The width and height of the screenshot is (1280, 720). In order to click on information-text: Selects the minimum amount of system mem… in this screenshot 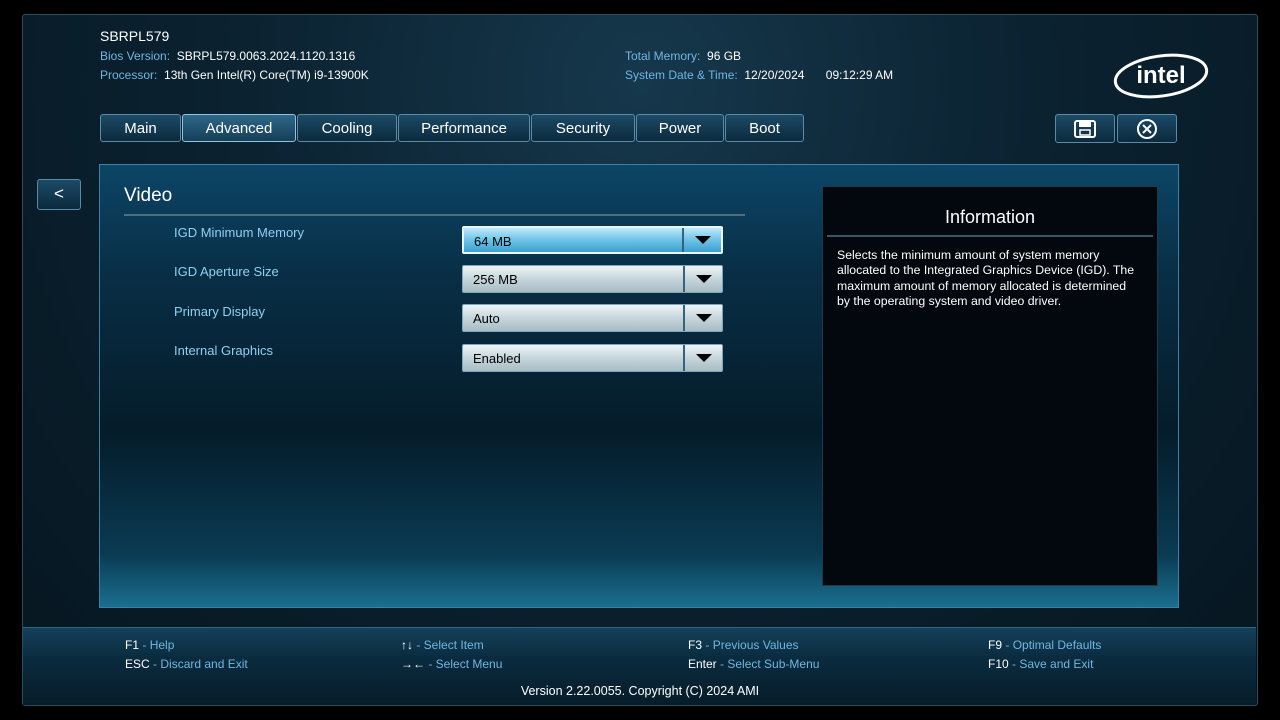, I will do `click(986, 278)`.